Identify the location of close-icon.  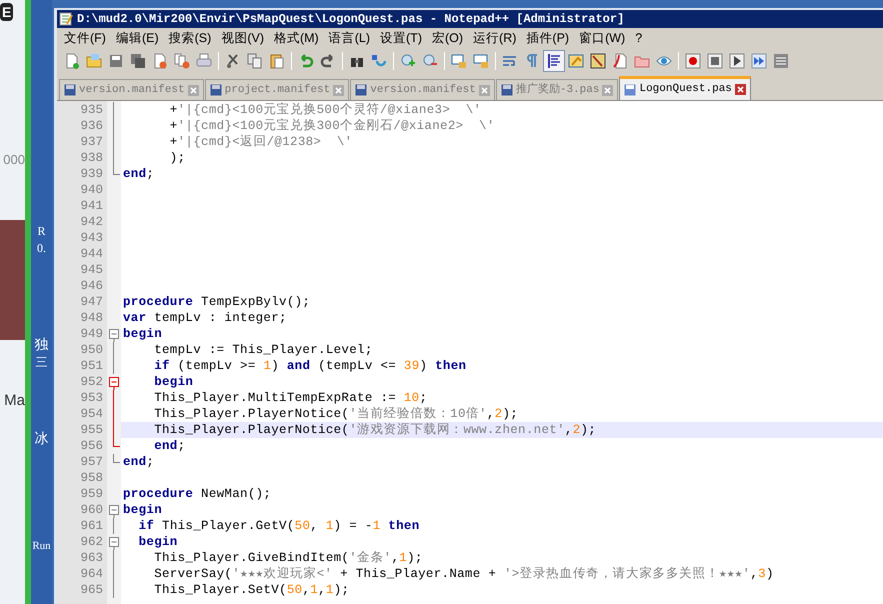
(740, 89).